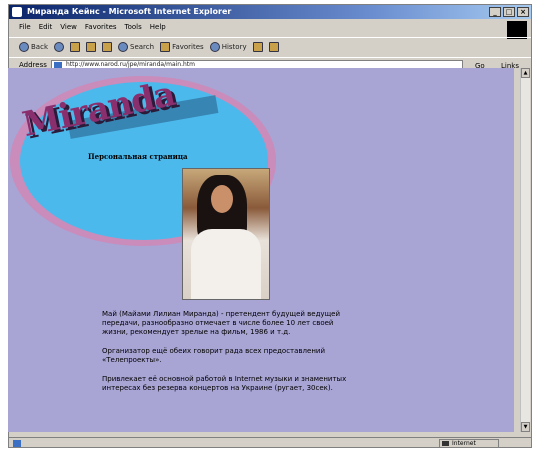  I want to click on mail-icon, so click(257, 46).